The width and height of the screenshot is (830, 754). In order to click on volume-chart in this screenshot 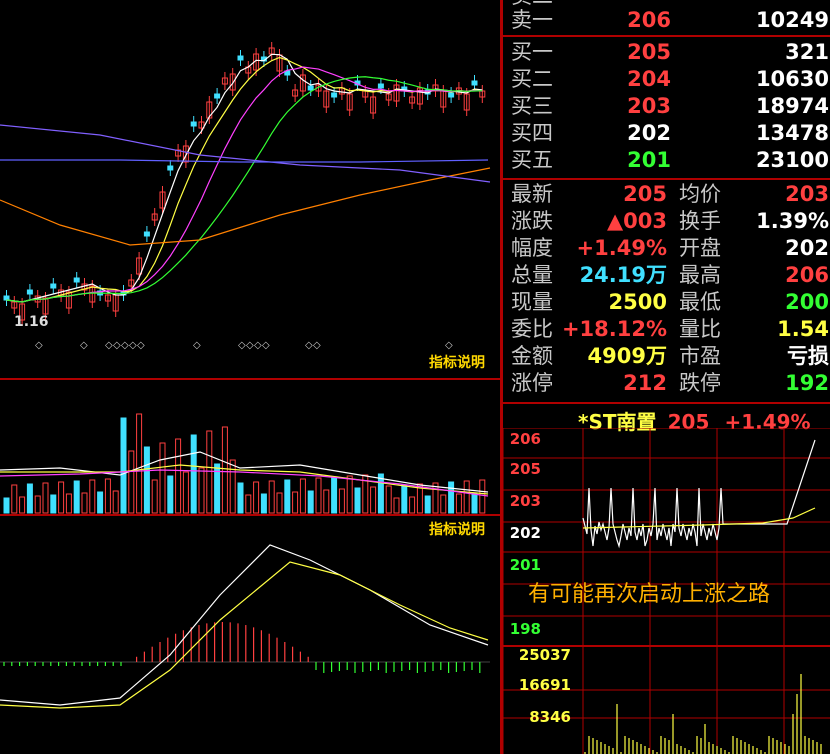, I will do `click(250, 447)`.